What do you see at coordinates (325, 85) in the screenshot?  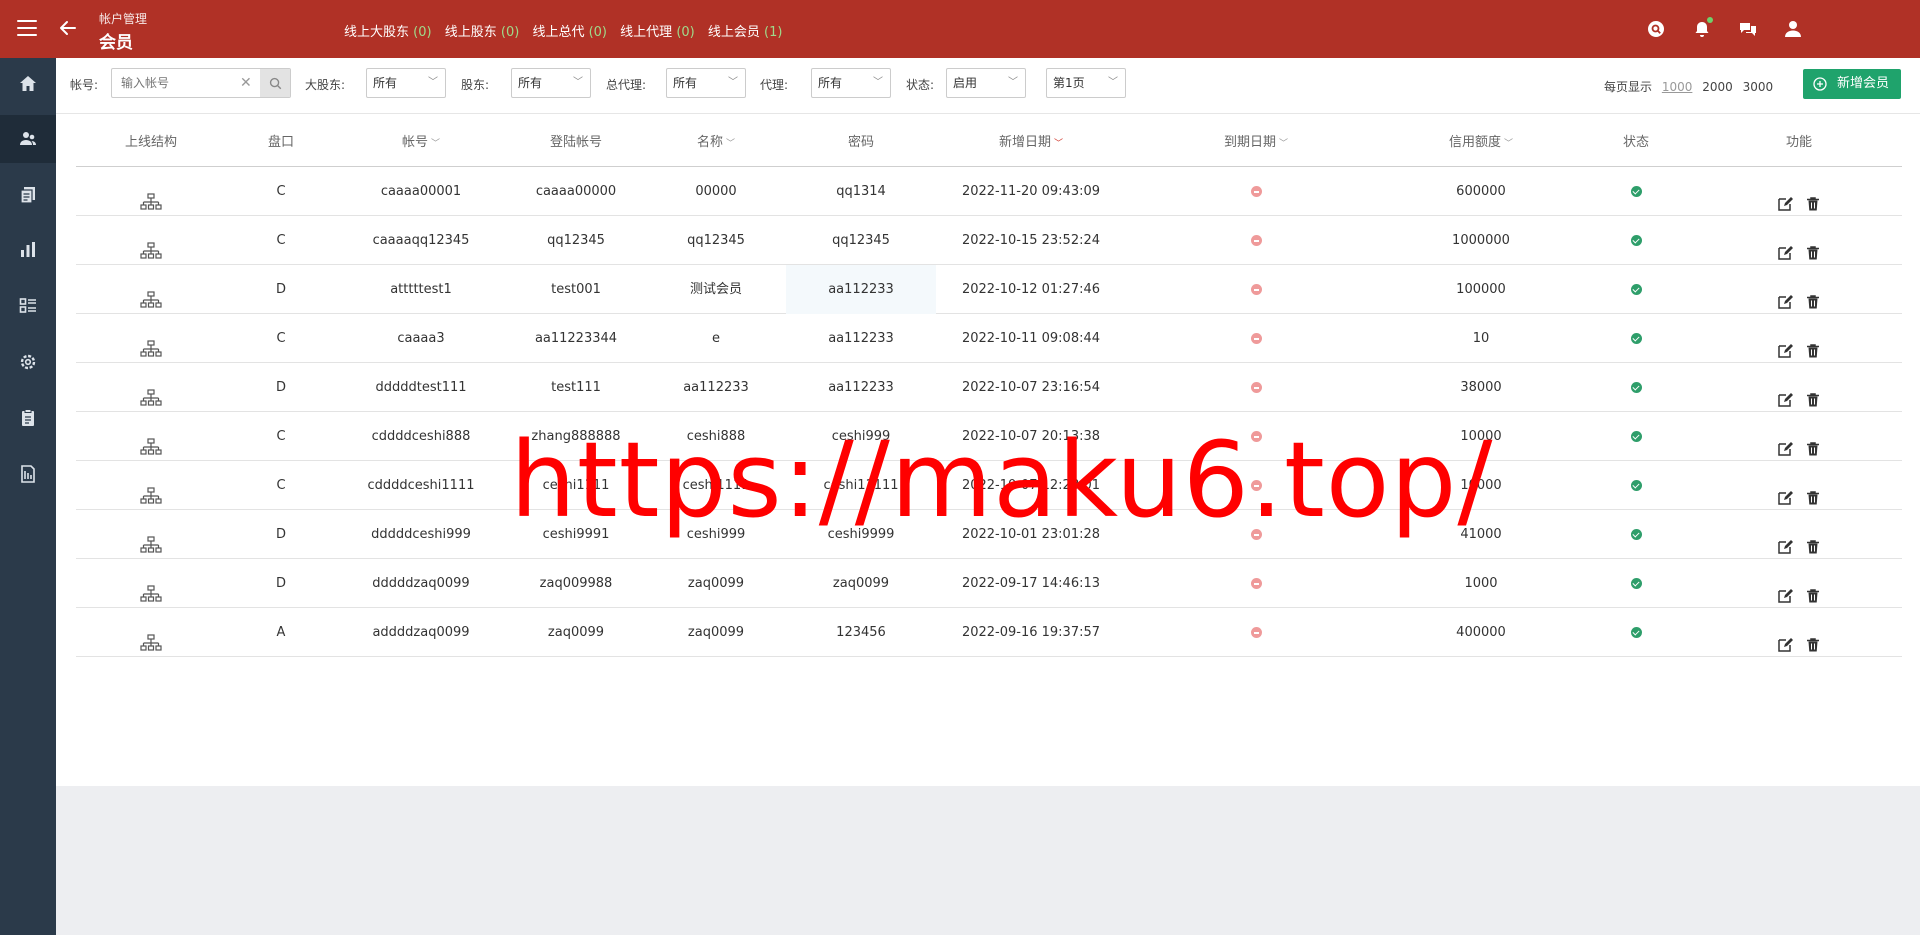 I see `major-shareholder-label: 大股东:` at bounding box center [325, 85].